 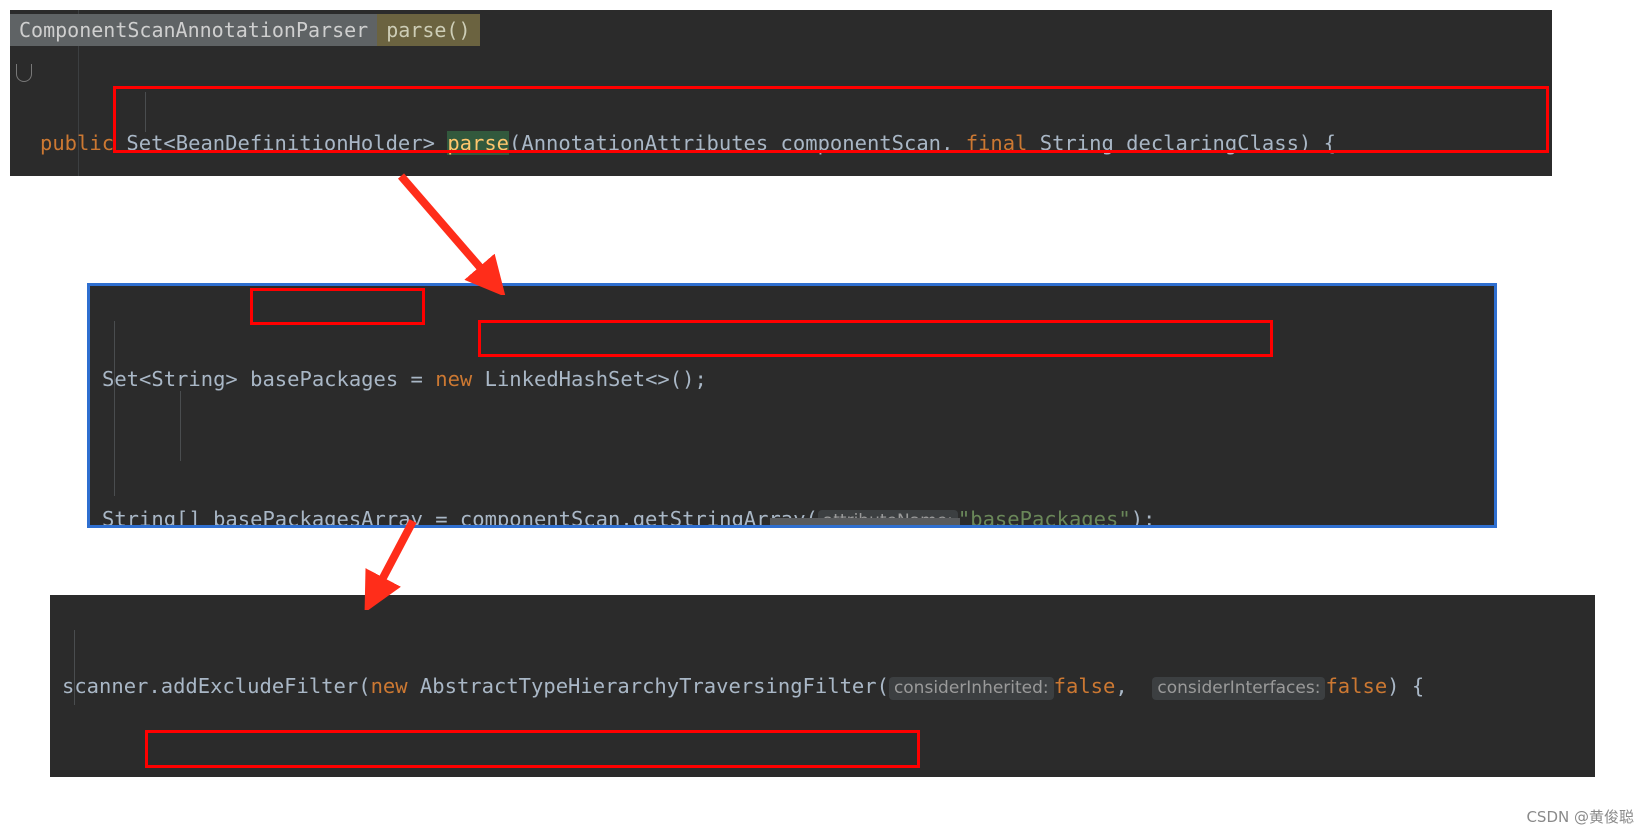 What do you see at coordinates (1181, 143) in the screenshot?
I see `code-text: String declaringClass) {` at bounding box center [1181, 143].